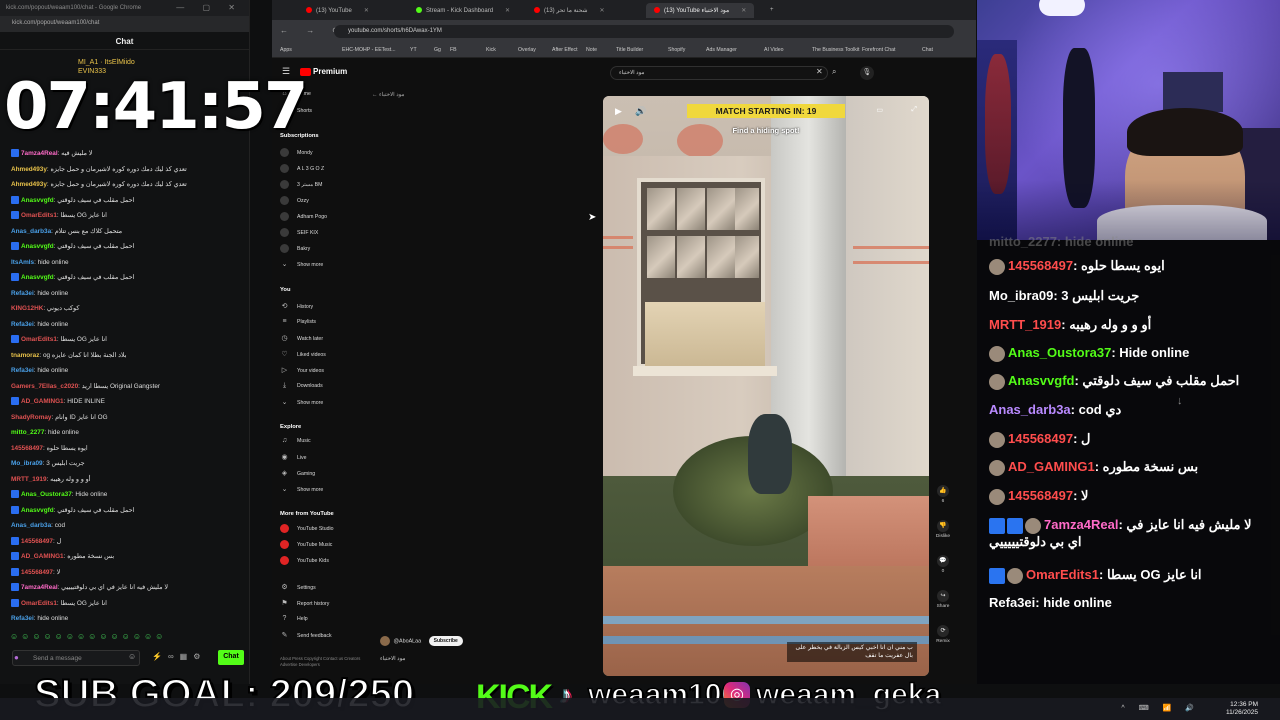  Describe the element at coordinates (294, 618) in the screenshot. I see `sidebar-item: ? Help` at that location.